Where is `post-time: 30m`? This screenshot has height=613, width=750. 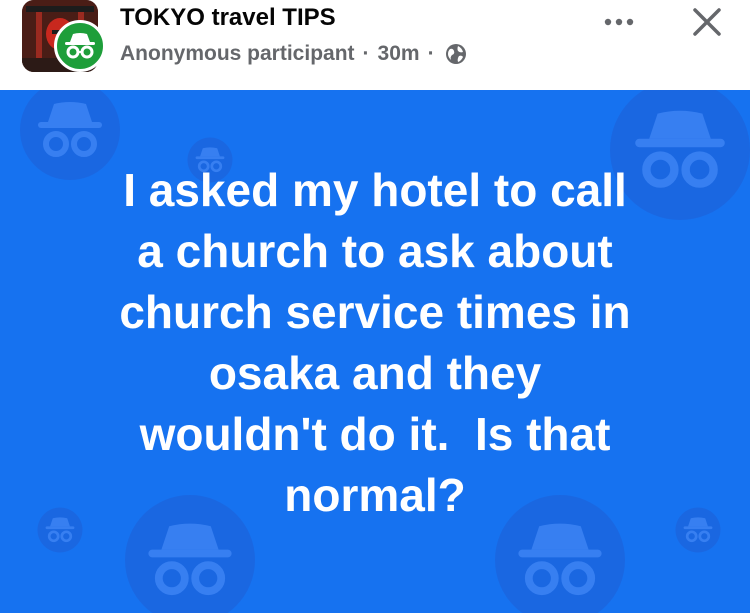
post-time: 30m is located at coordinates (399, 54).